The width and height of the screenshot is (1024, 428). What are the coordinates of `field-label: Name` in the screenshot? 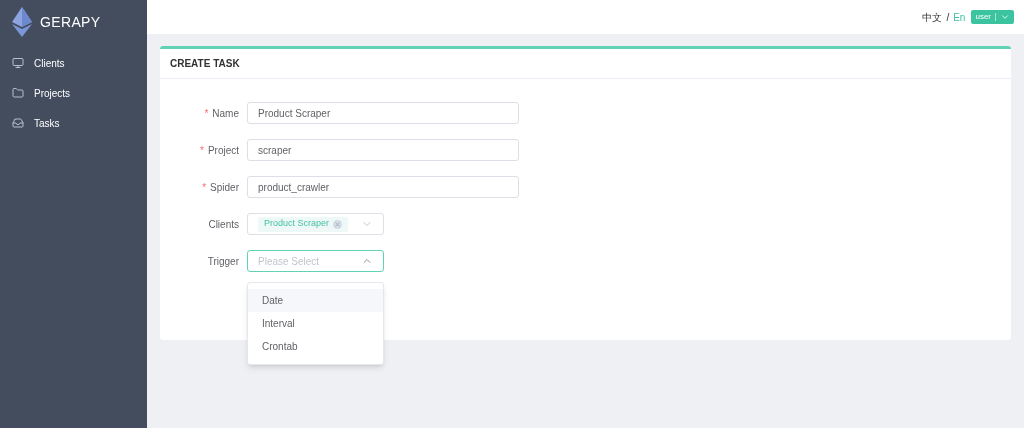 It's located at (225, 113).